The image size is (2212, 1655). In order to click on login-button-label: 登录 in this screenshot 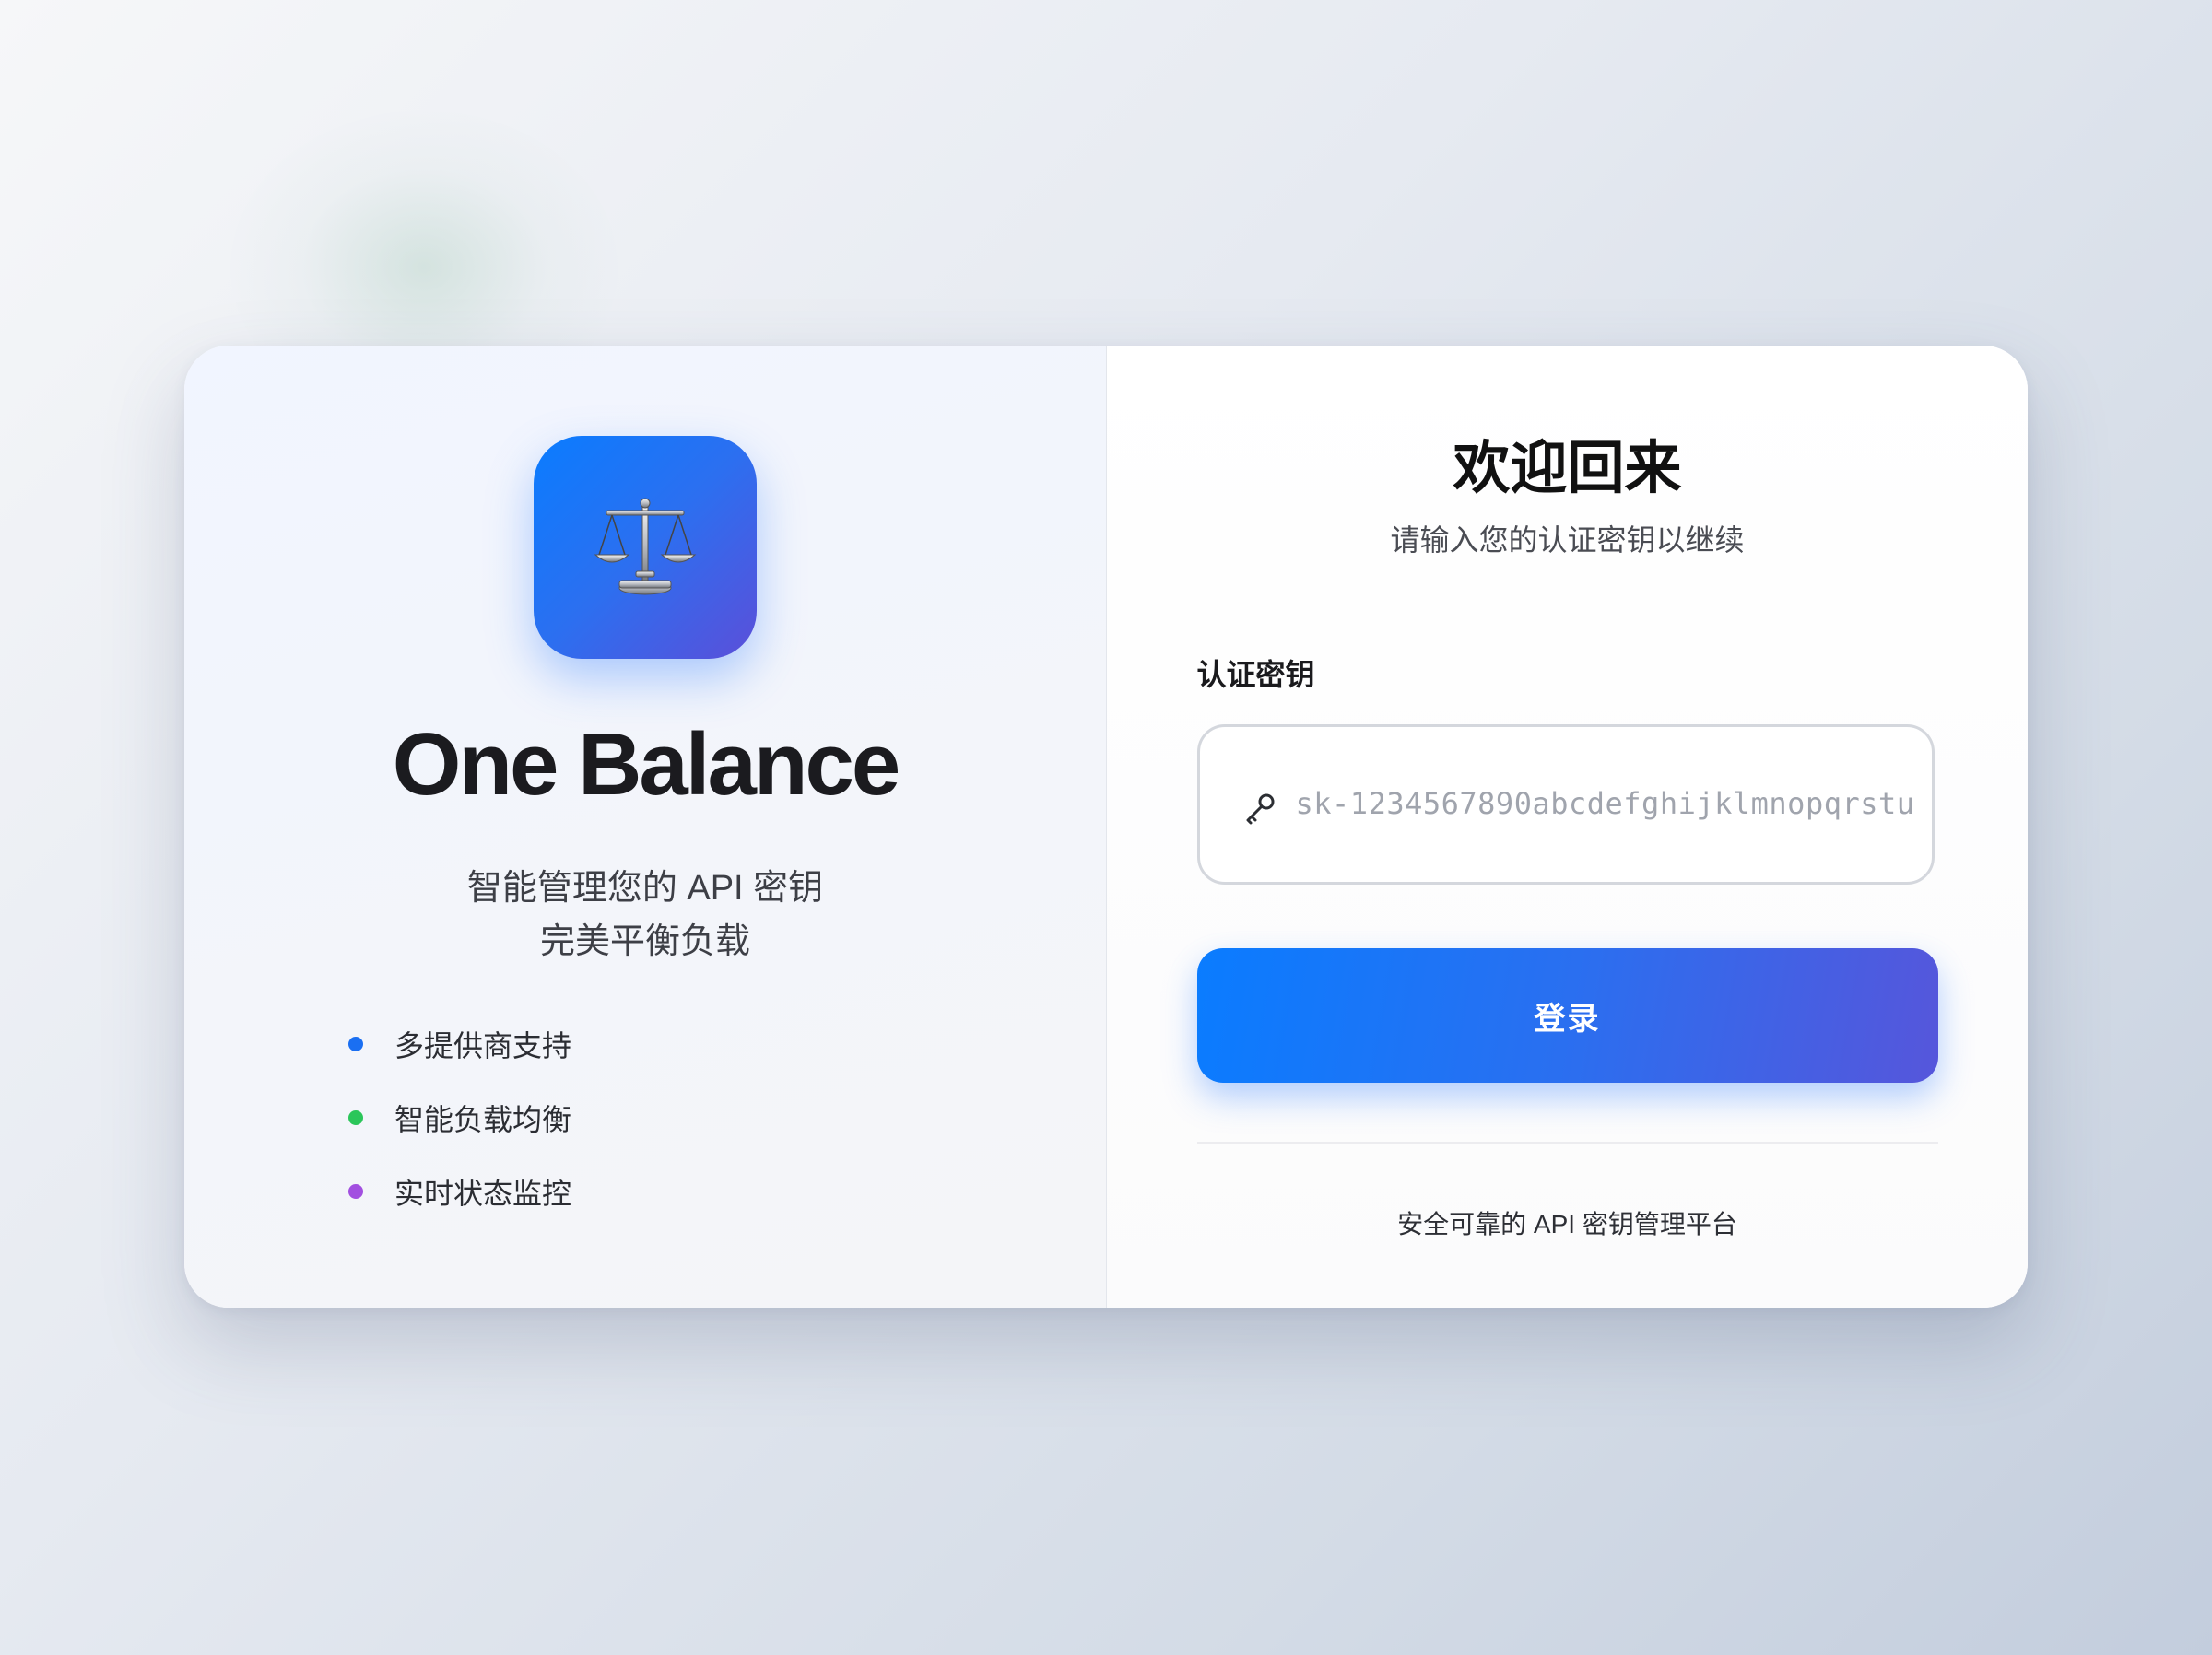, I will do `click(1567, 1019)`.